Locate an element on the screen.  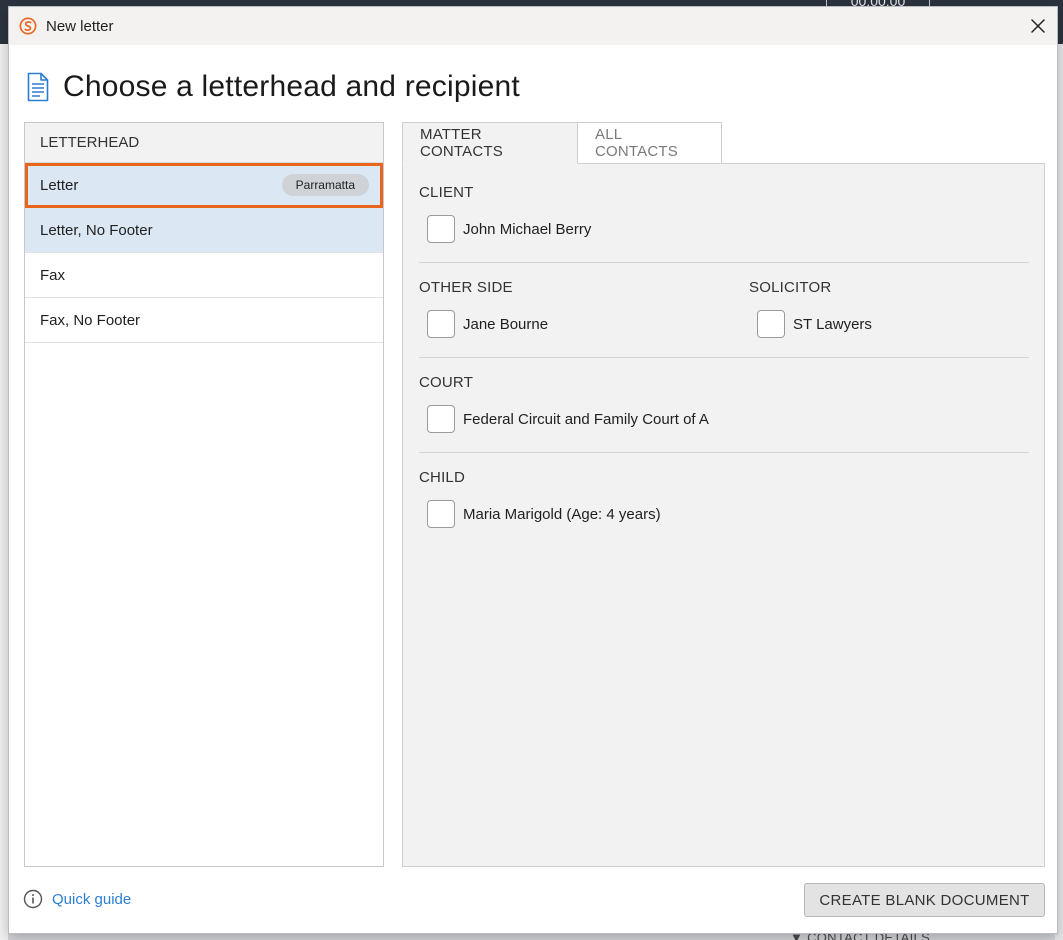
letterhead-item-letter-no-footer: Letter, No Footer is located at coordinates (204, 230).